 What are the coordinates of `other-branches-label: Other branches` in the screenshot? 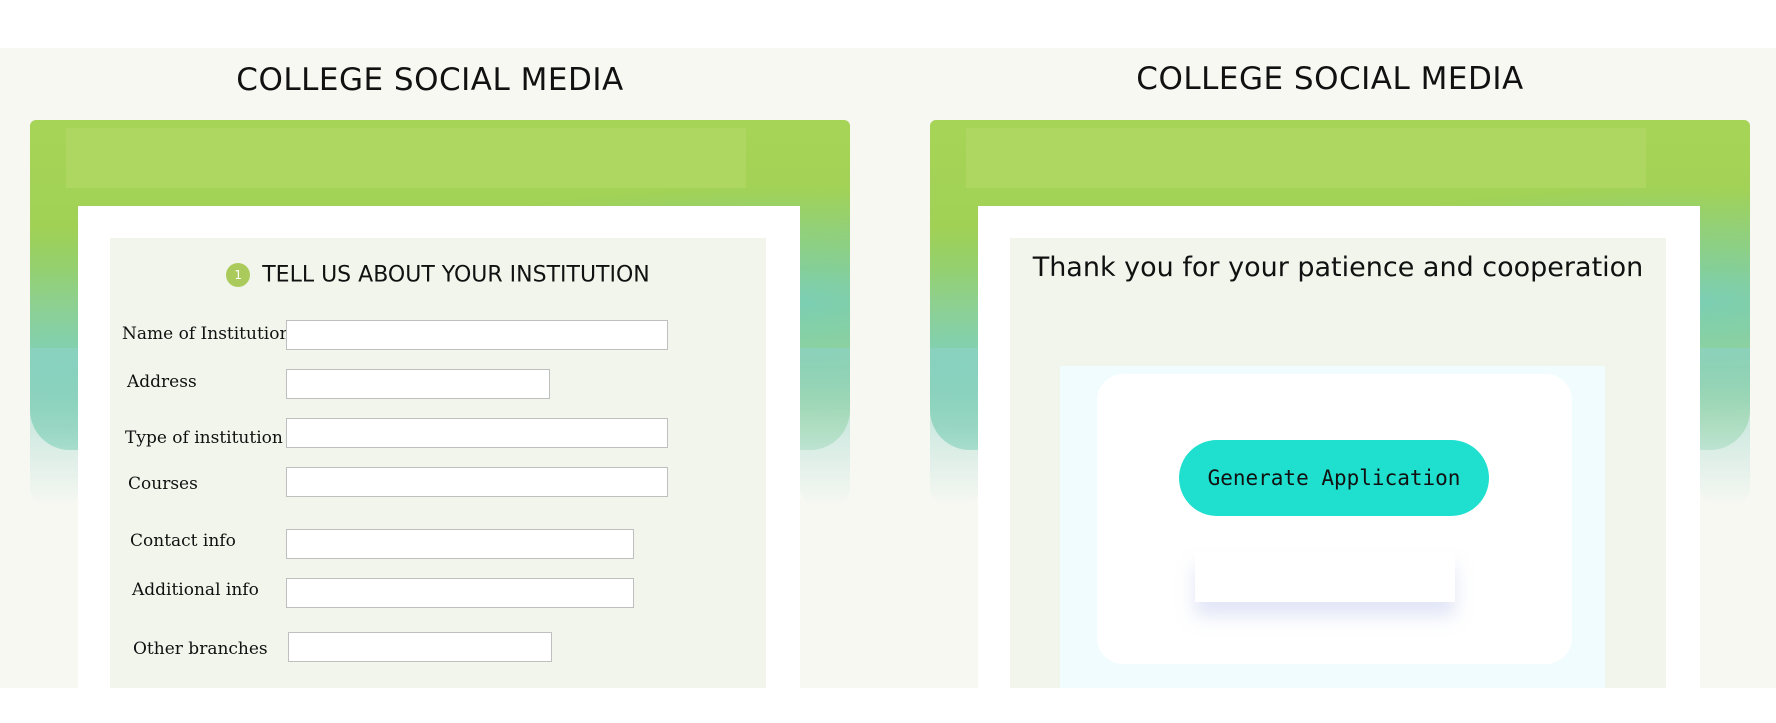 It's located at (200, 649).